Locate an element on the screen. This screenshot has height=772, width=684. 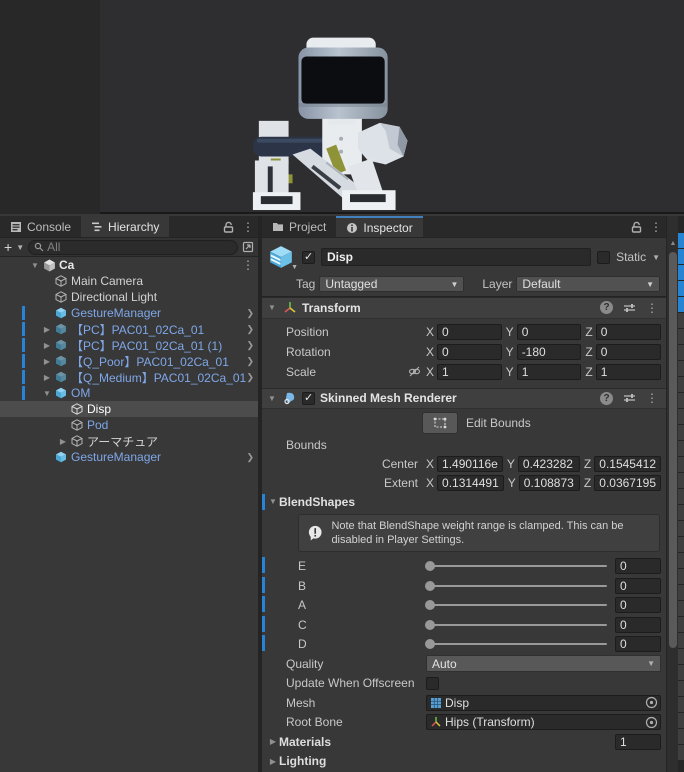
tree-row: ▶ 【PC】PAC01_02Ca_01 (1) ❯ is located at coordinates (129, 345).